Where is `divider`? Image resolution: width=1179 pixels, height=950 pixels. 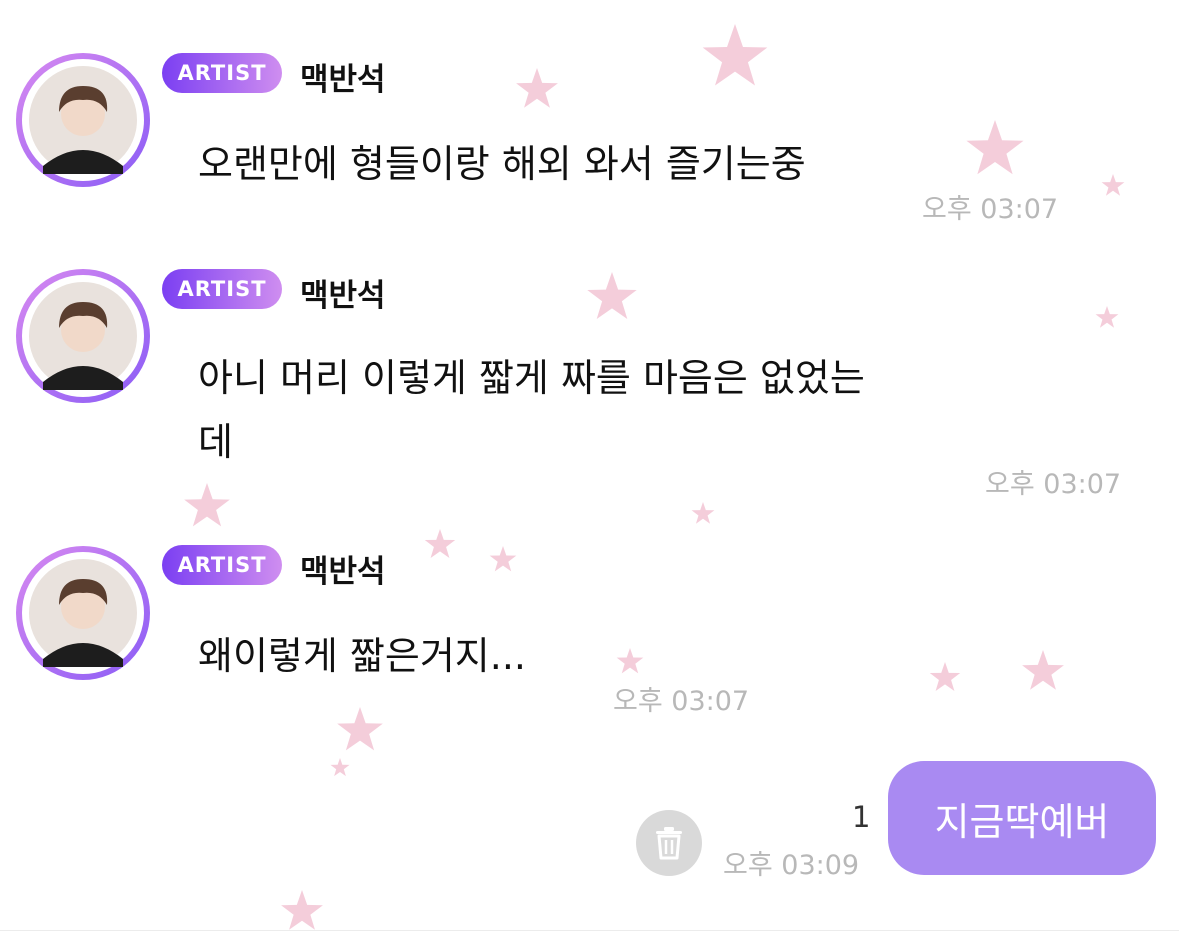
divider is located at coordinates (589, 930).